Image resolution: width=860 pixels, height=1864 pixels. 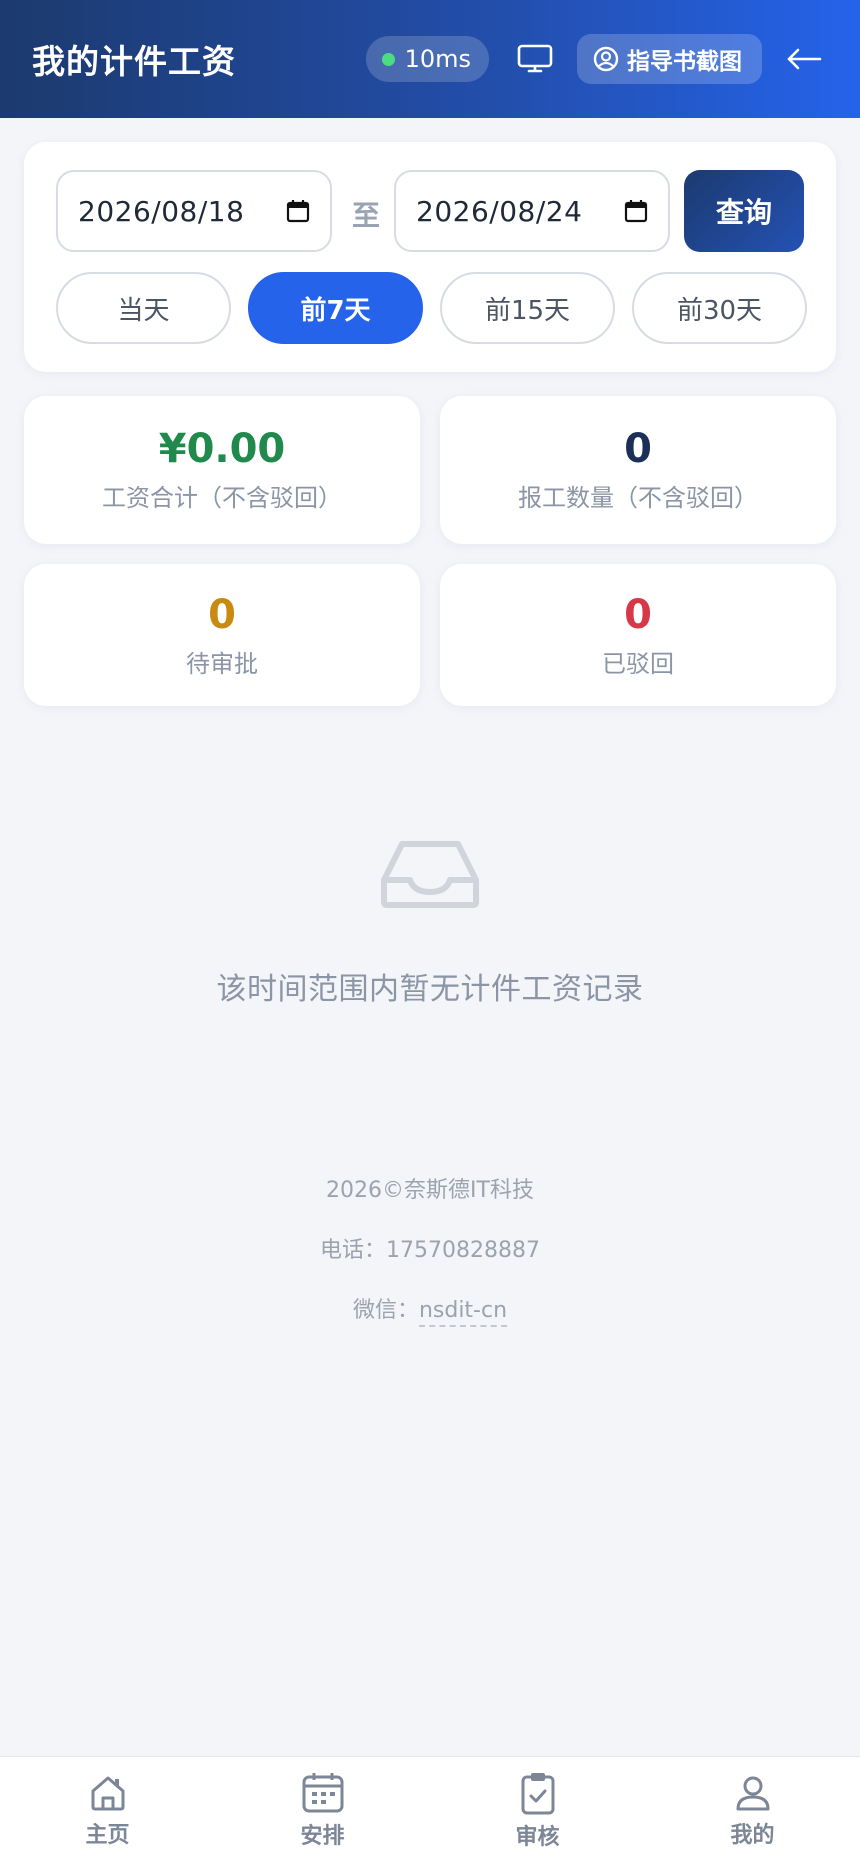 I want to click on query-button: 查询, so click(x=744, y=211).